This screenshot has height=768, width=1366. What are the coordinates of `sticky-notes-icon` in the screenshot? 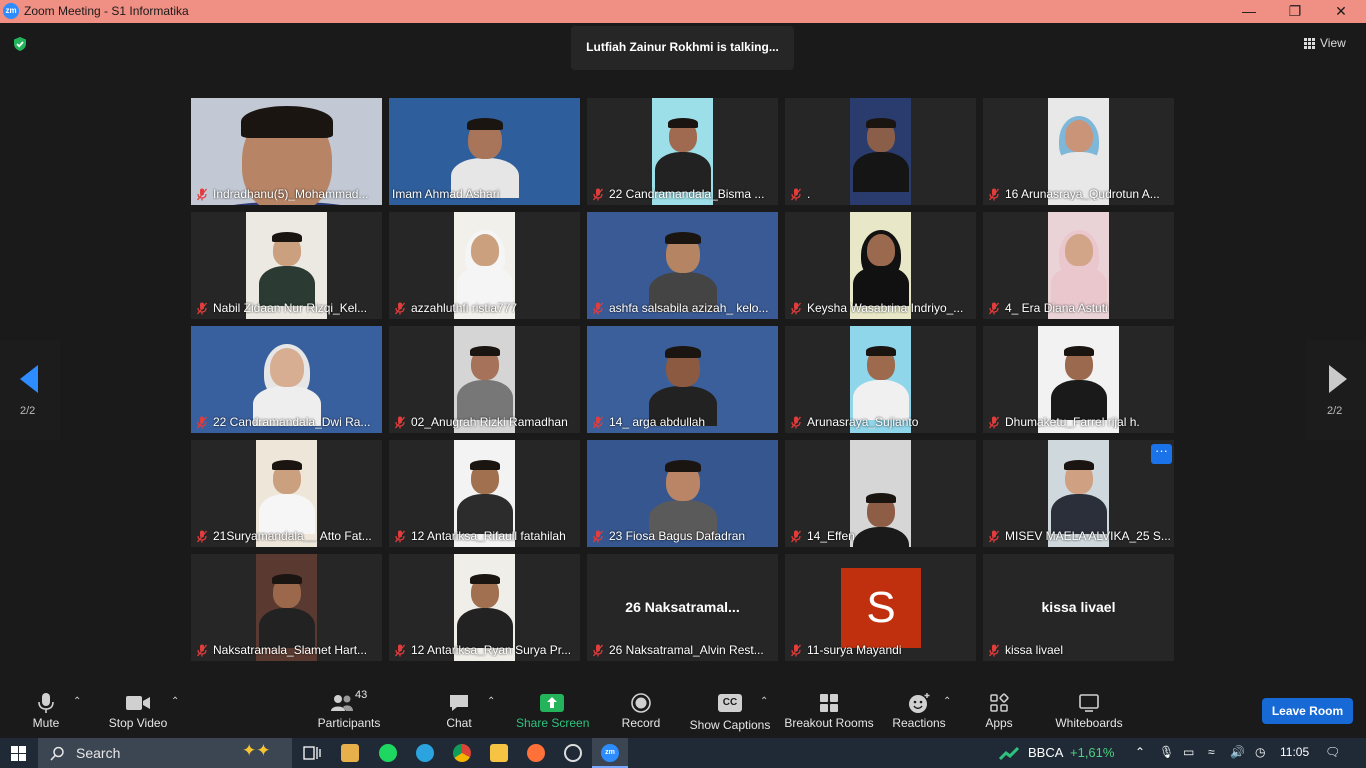 It's located at (499, 753).